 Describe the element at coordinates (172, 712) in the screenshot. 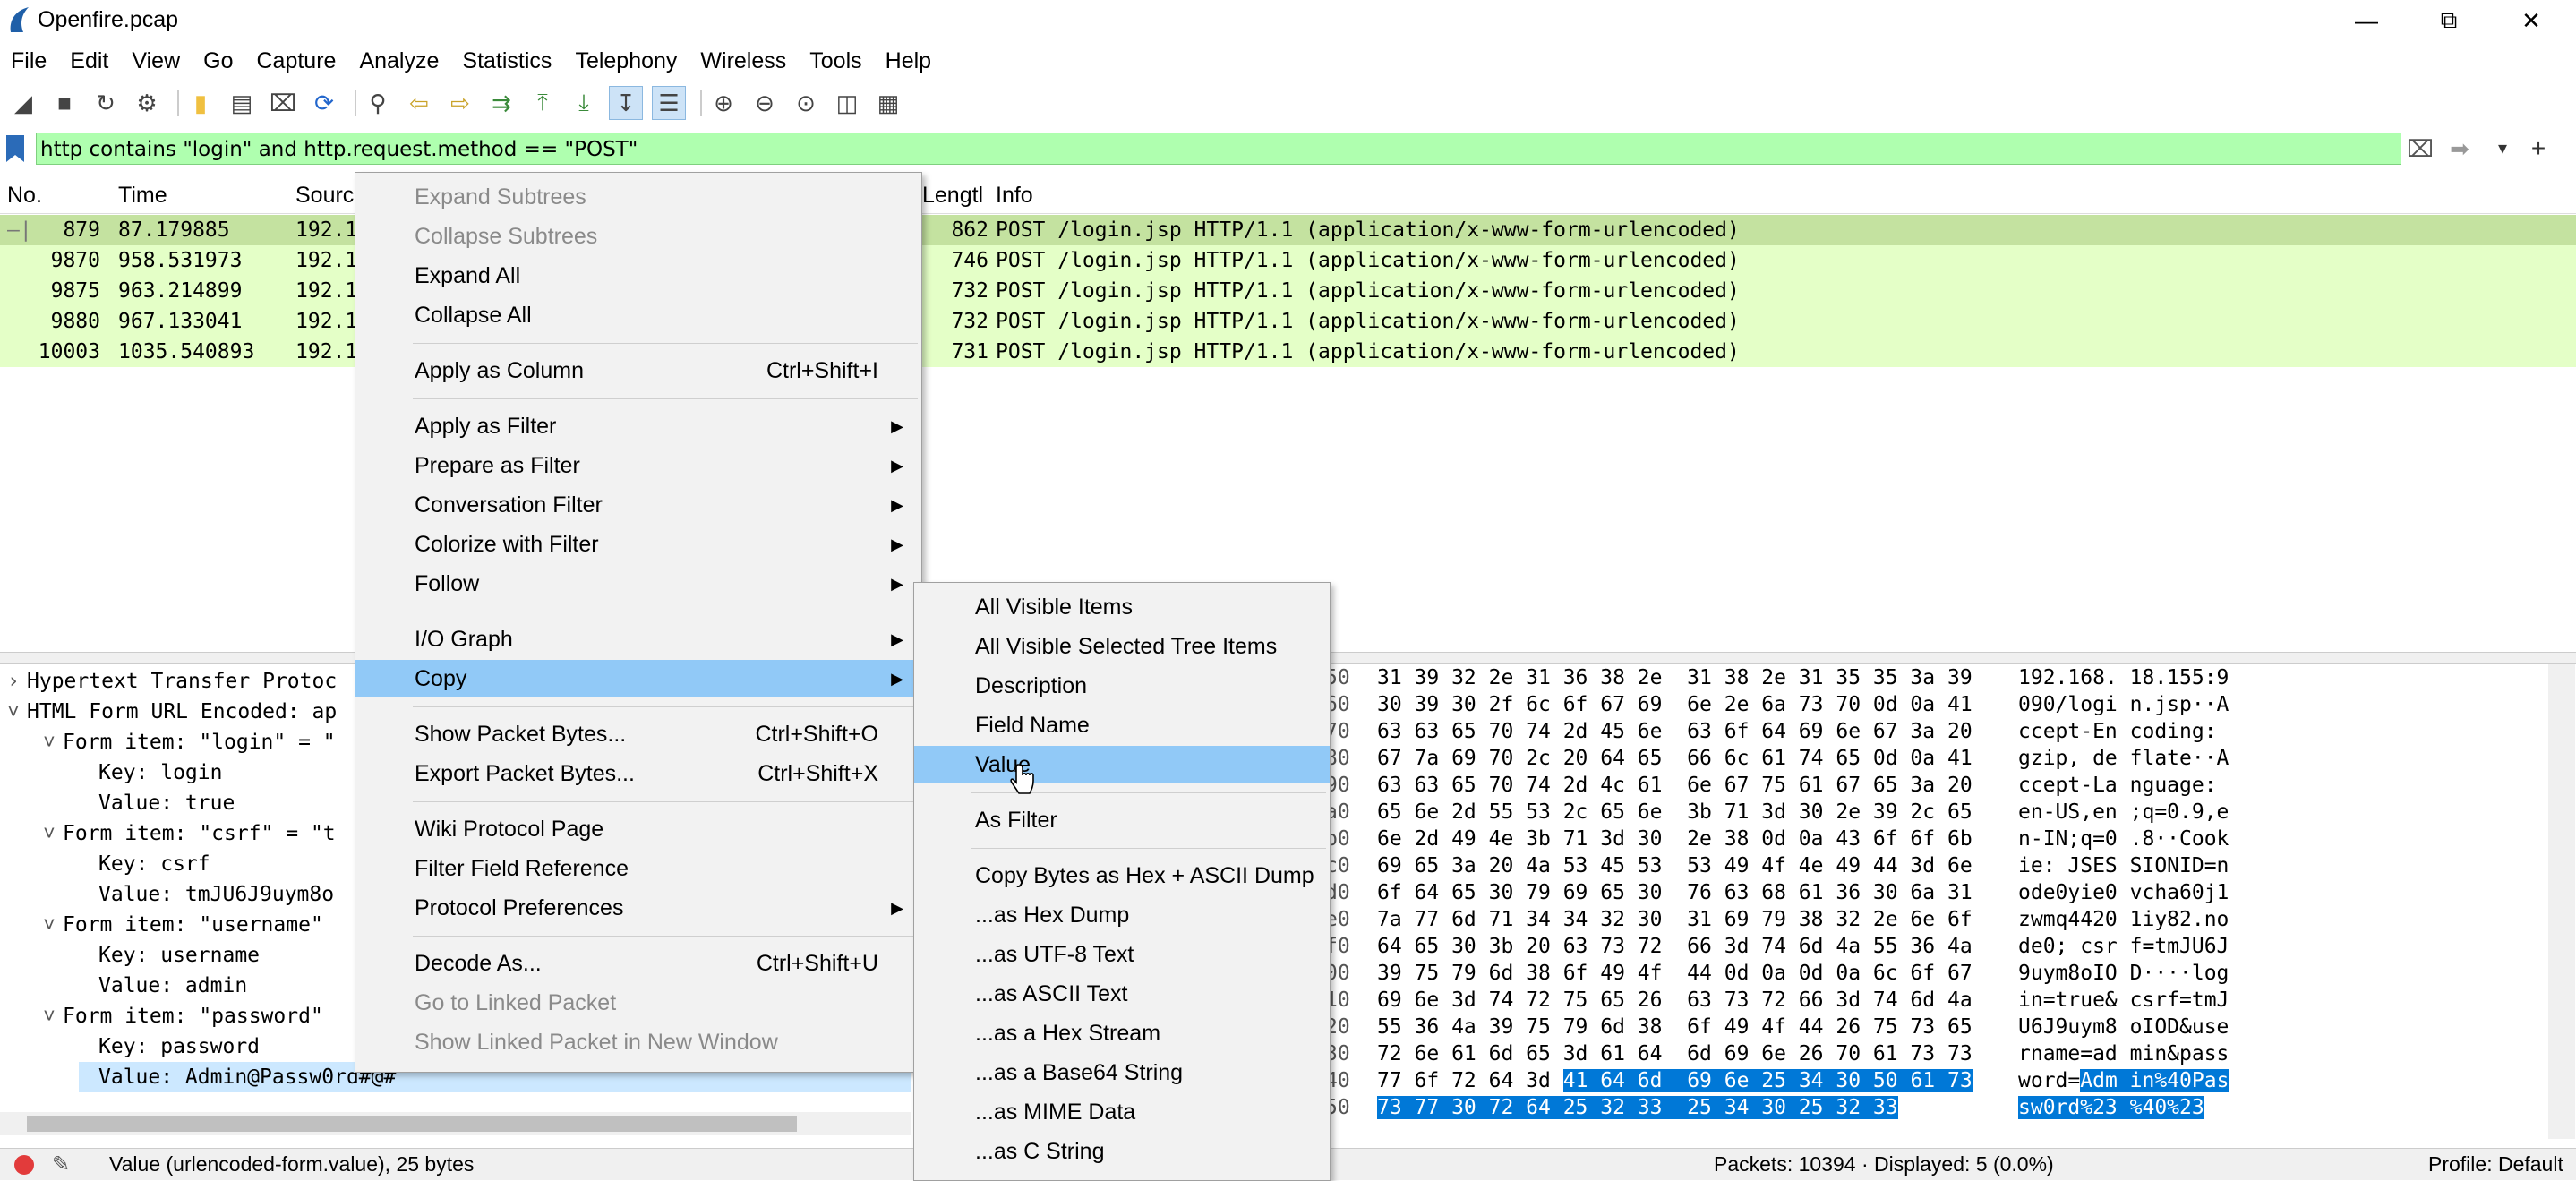

I see `tree-item: ˅ HTML Form URL Encoded: ap` at that location.